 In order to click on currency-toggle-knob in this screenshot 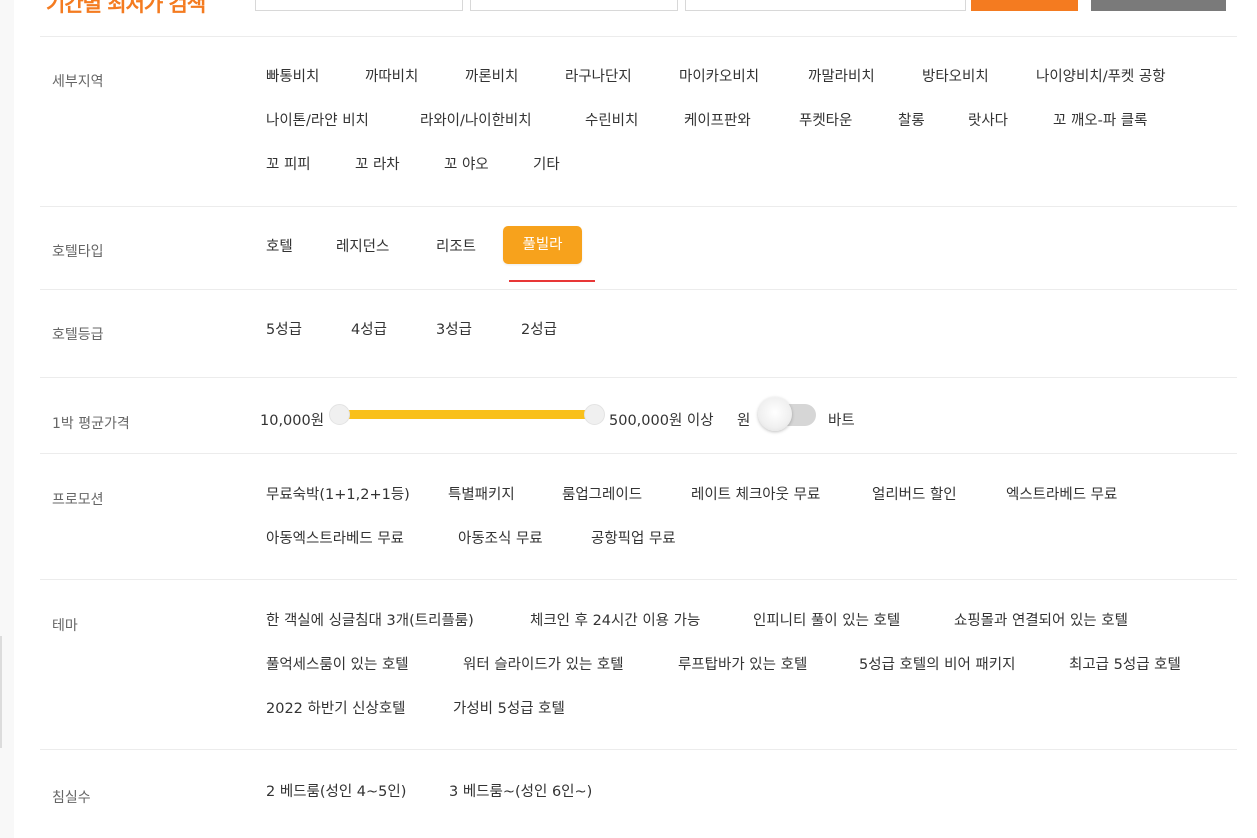, I will do `click(775, 414)`.